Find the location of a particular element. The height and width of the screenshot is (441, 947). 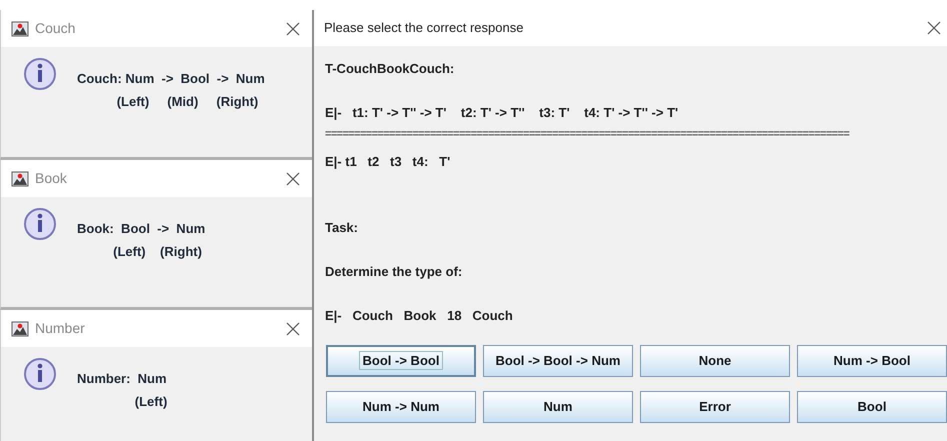

answer-button: Error is located at coordinates (715, 407).